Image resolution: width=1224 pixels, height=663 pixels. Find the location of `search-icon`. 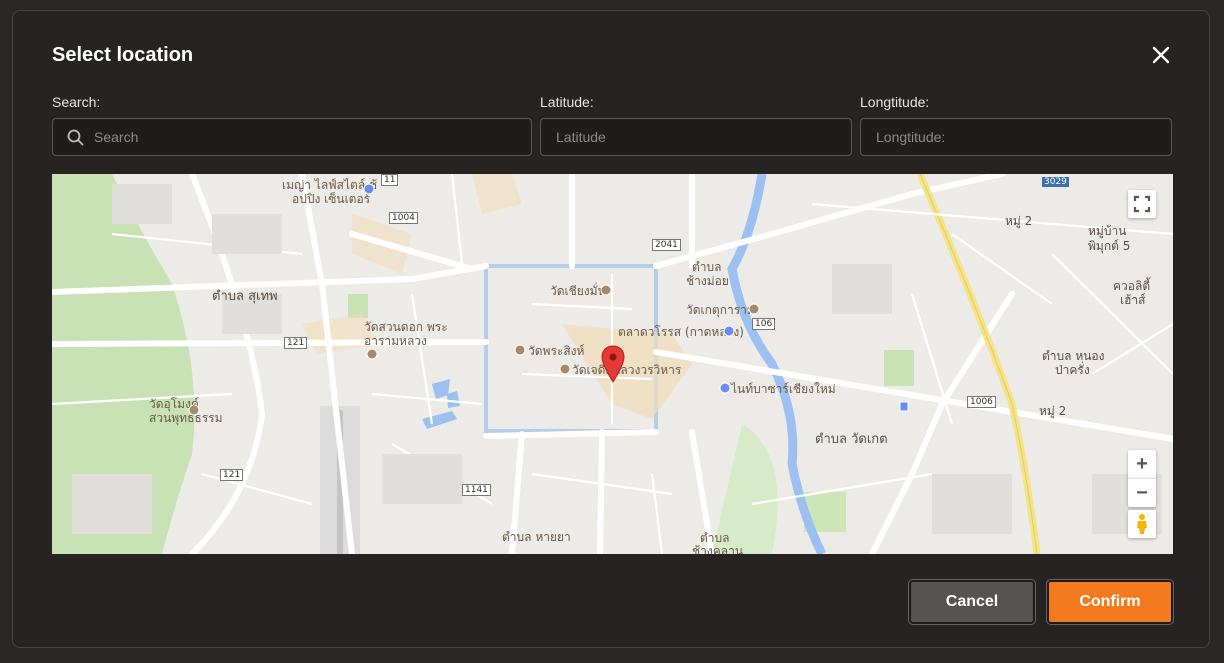

search-icon is located at coordinates (75, 140).